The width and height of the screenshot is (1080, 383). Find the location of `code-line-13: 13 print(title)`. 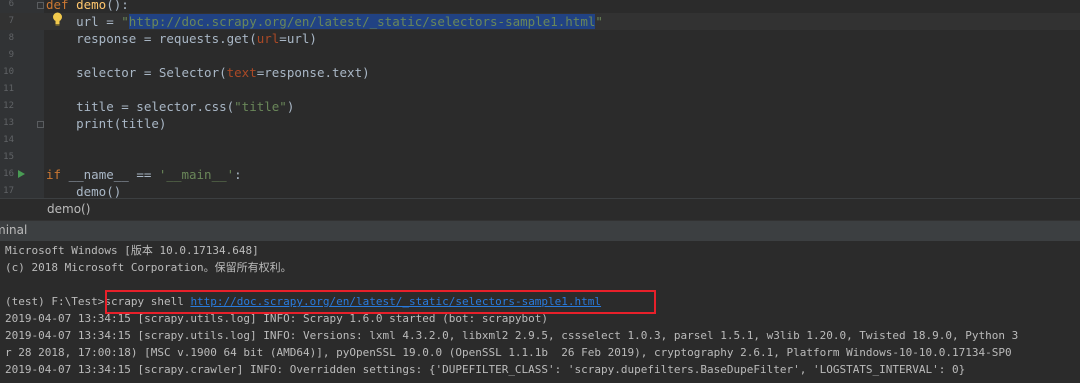

code-line-13: 13 print(title) is located at coordinates (540, 123).